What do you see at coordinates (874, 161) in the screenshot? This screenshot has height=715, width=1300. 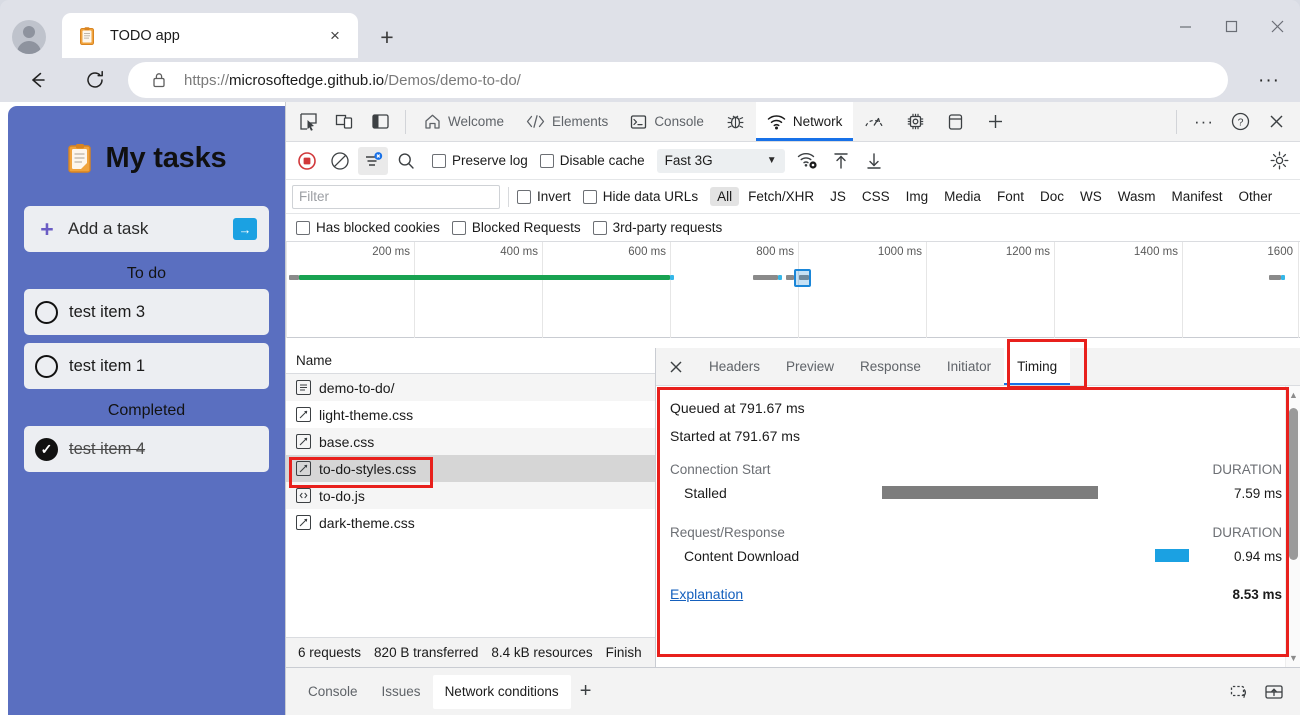 I see `export-har-icon` at bounding box center [874, 161].